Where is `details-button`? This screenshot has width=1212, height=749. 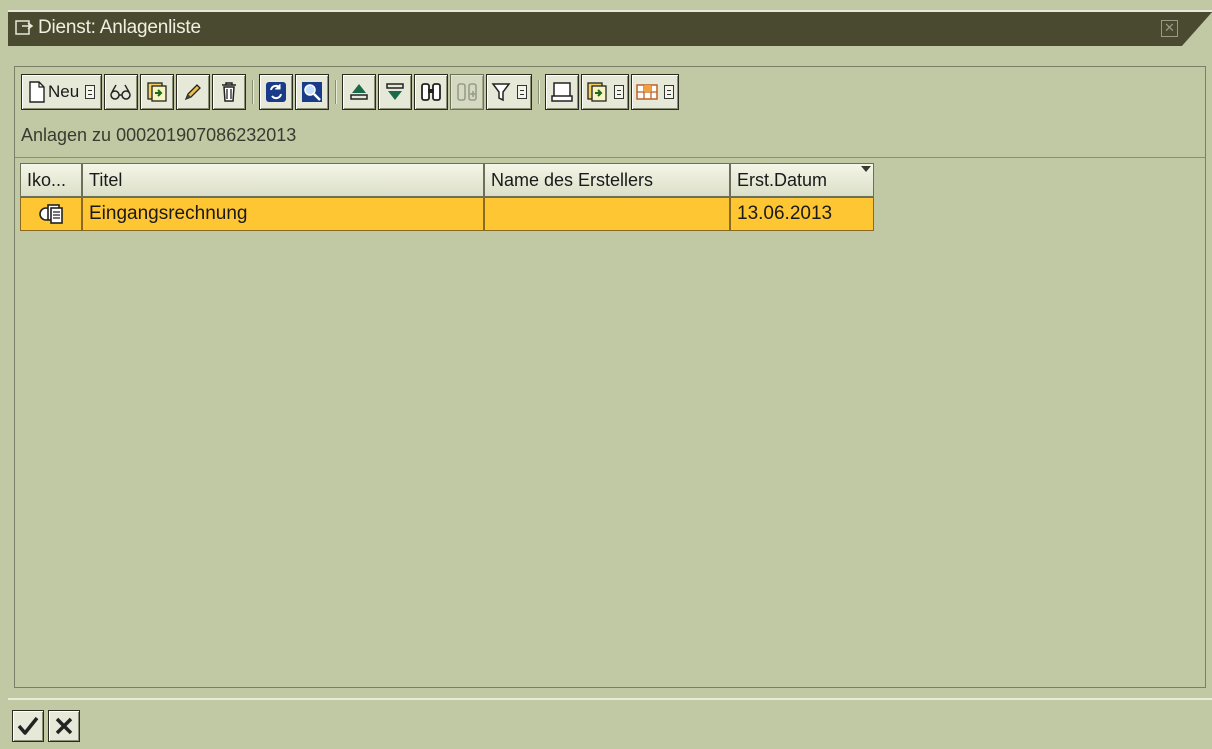
details-button is located at coordinates (312, 92).